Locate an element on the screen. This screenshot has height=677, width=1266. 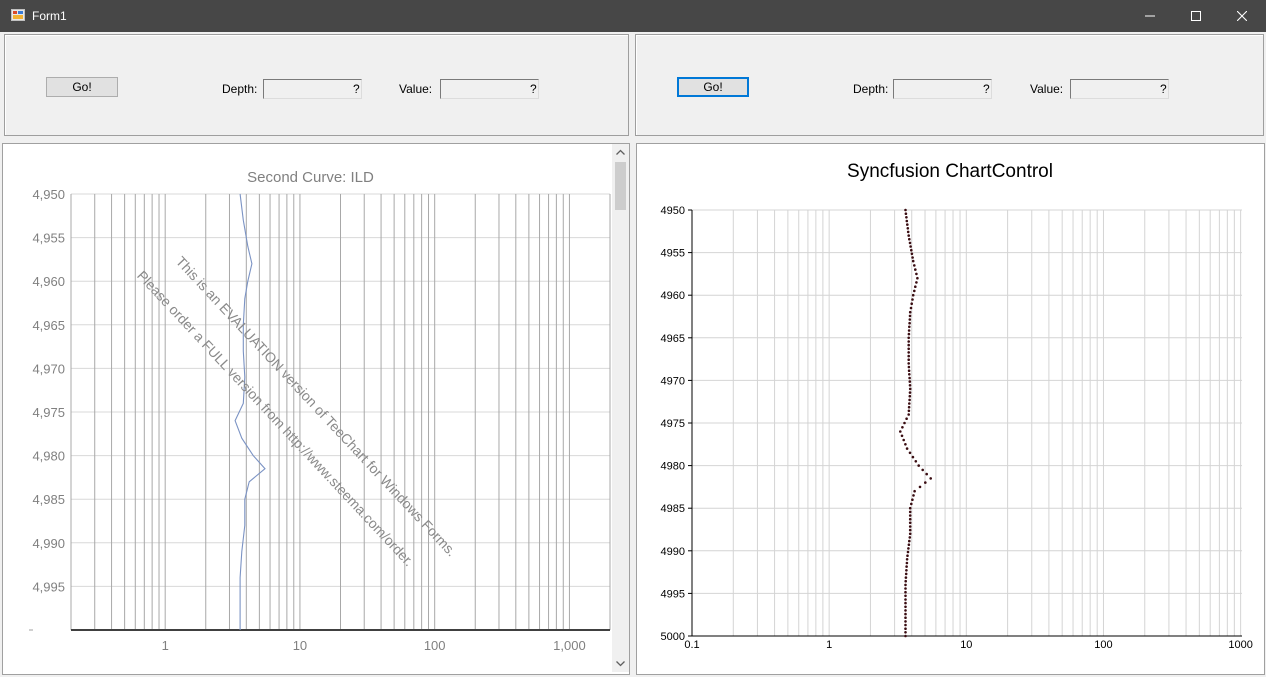
x-tick-label: 1 is located at coordinates (165, 645).